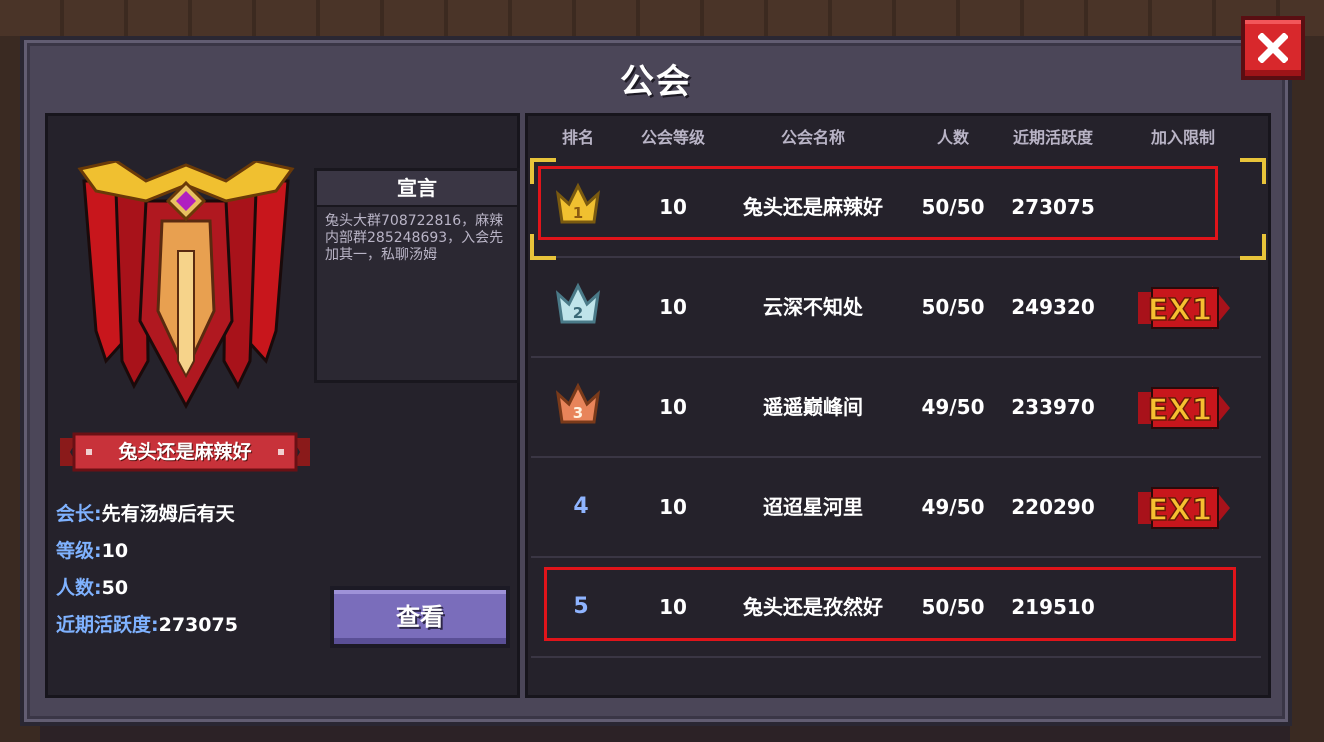  I want to click on season-restriction-badge-icon, so click(1184, 690).